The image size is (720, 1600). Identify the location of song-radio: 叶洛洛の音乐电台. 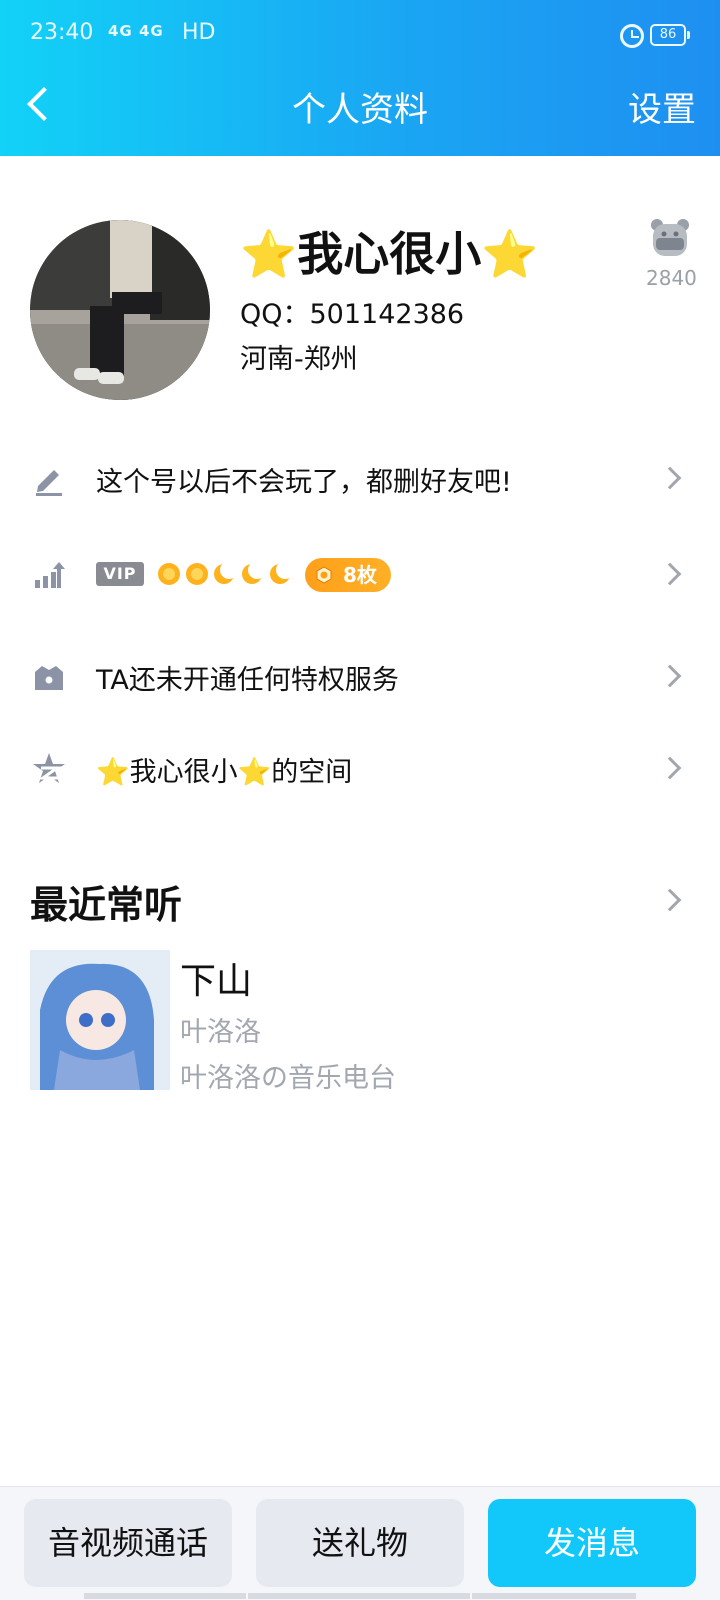
(288, 1078).